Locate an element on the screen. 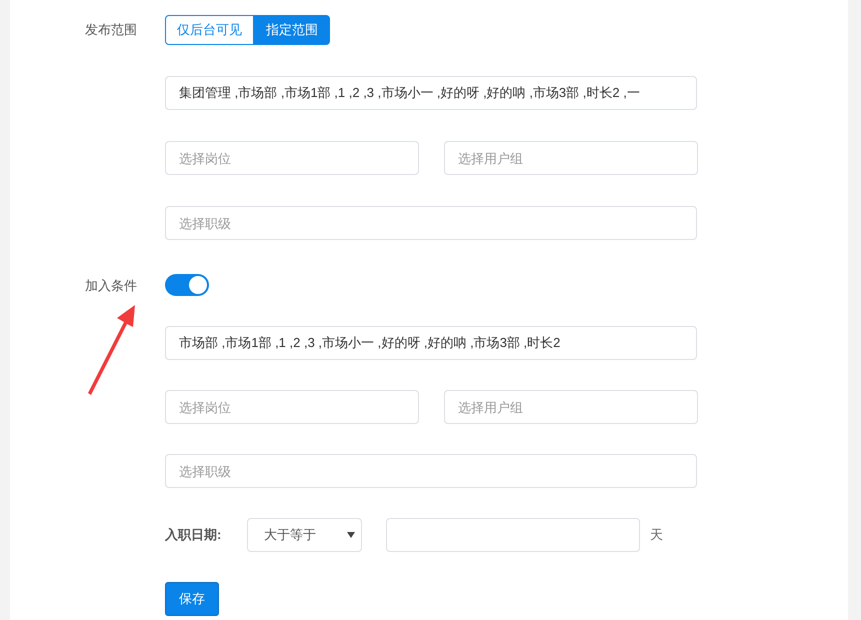 This screenshot has width=861, height=620. operator-select: 大于等于 is located at coordinates (304, 535).